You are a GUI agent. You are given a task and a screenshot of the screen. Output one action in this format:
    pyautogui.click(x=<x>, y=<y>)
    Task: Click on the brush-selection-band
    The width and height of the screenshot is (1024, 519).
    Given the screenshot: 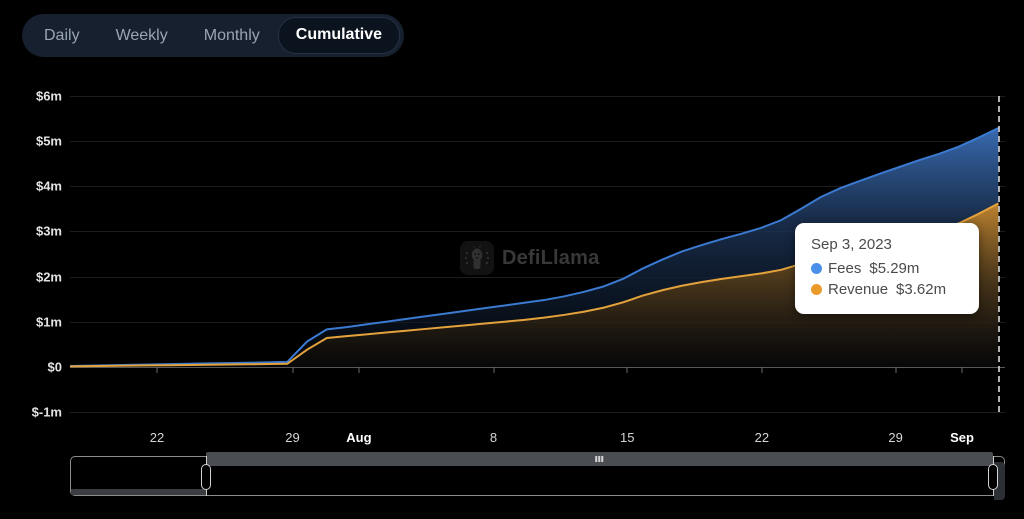 What is the action you would take?
    pyautogui.click(x=599, y=459)
    